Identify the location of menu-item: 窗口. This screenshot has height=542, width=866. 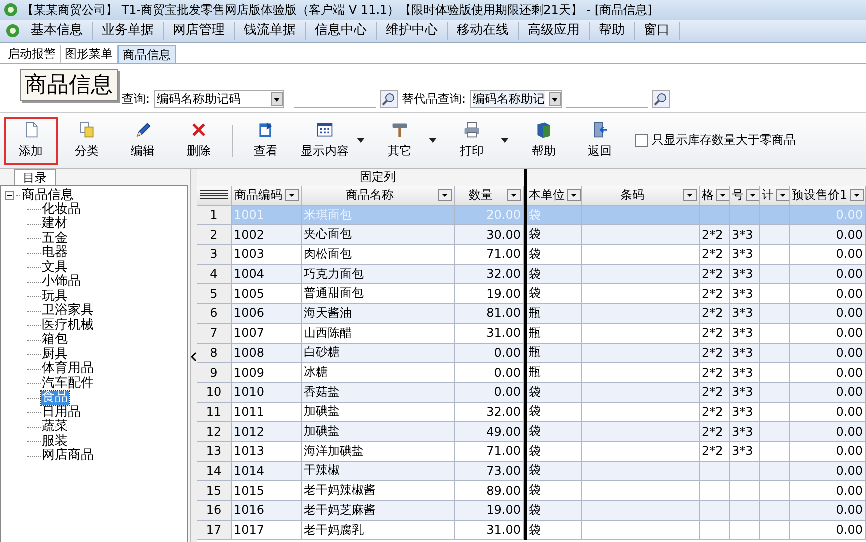
(657, 31).